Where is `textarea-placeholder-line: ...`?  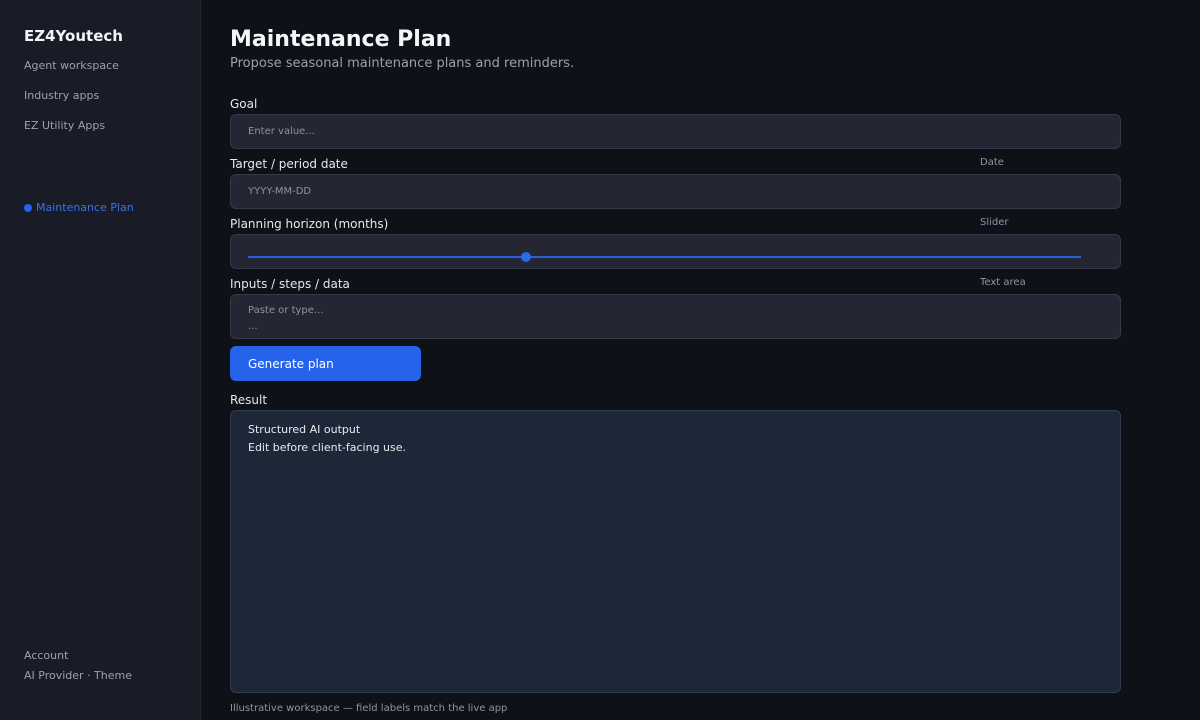
textarea-placeholder-line: ... is located at coordinates (253, 326).